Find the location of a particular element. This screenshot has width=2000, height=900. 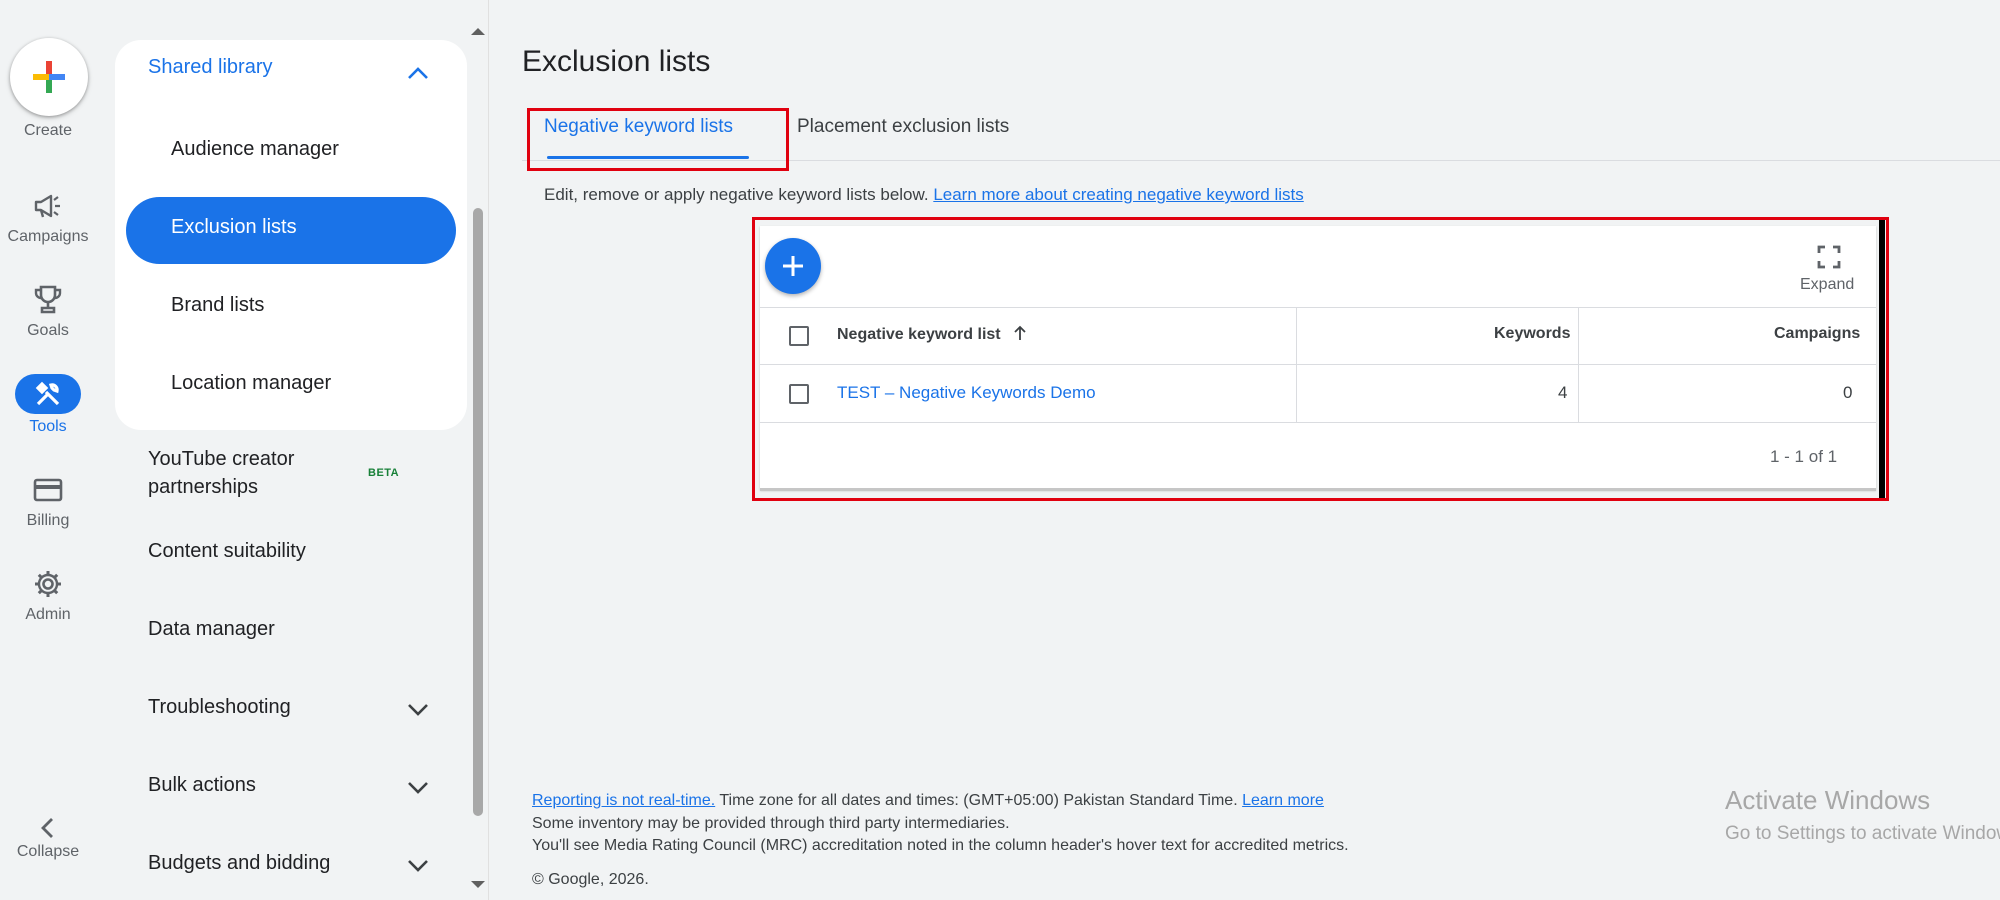

chevron-up-icon is located at coordinates (418, 73).